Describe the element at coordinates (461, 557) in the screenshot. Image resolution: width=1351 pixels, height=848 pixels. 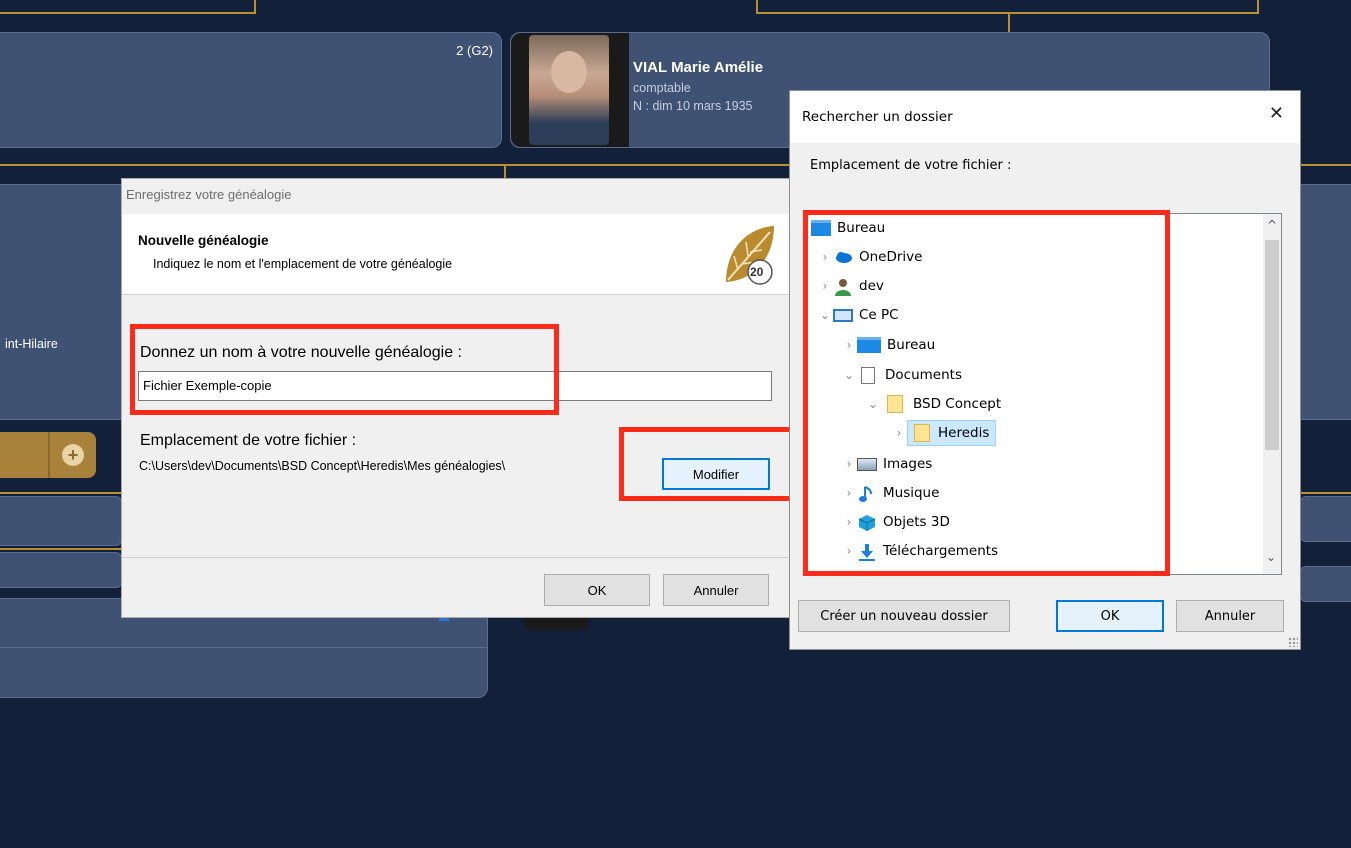
I see `footer-divider` at that location.